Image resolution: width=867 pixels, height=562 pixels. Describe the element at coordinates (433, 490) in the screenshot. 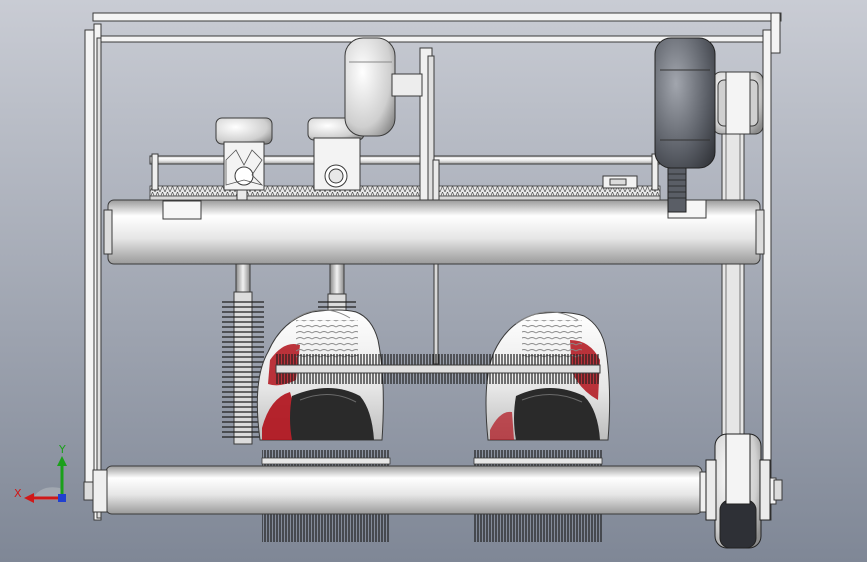

I see `lower-base-beam` at that location.